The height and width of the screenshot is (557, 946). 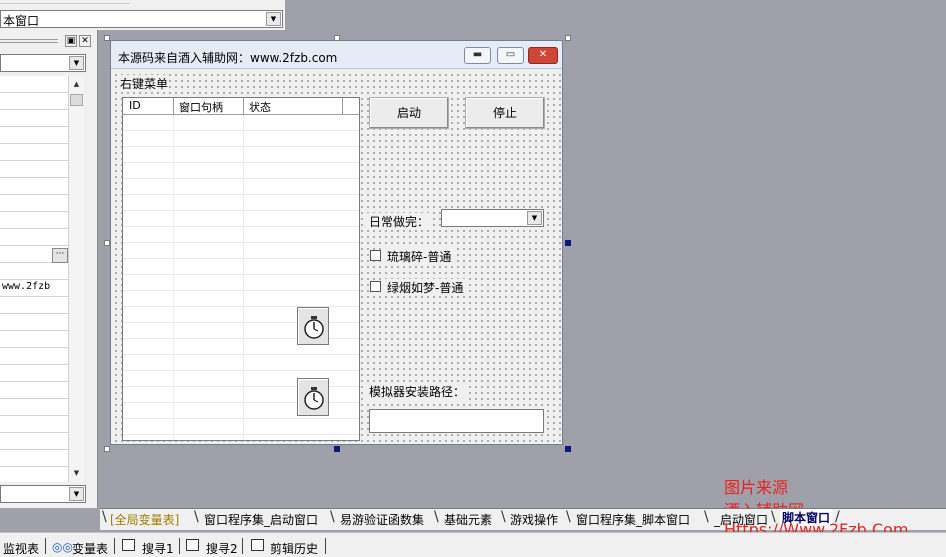 I want to click on scroll-down-icon: ▼, so click(x=76, y=473).